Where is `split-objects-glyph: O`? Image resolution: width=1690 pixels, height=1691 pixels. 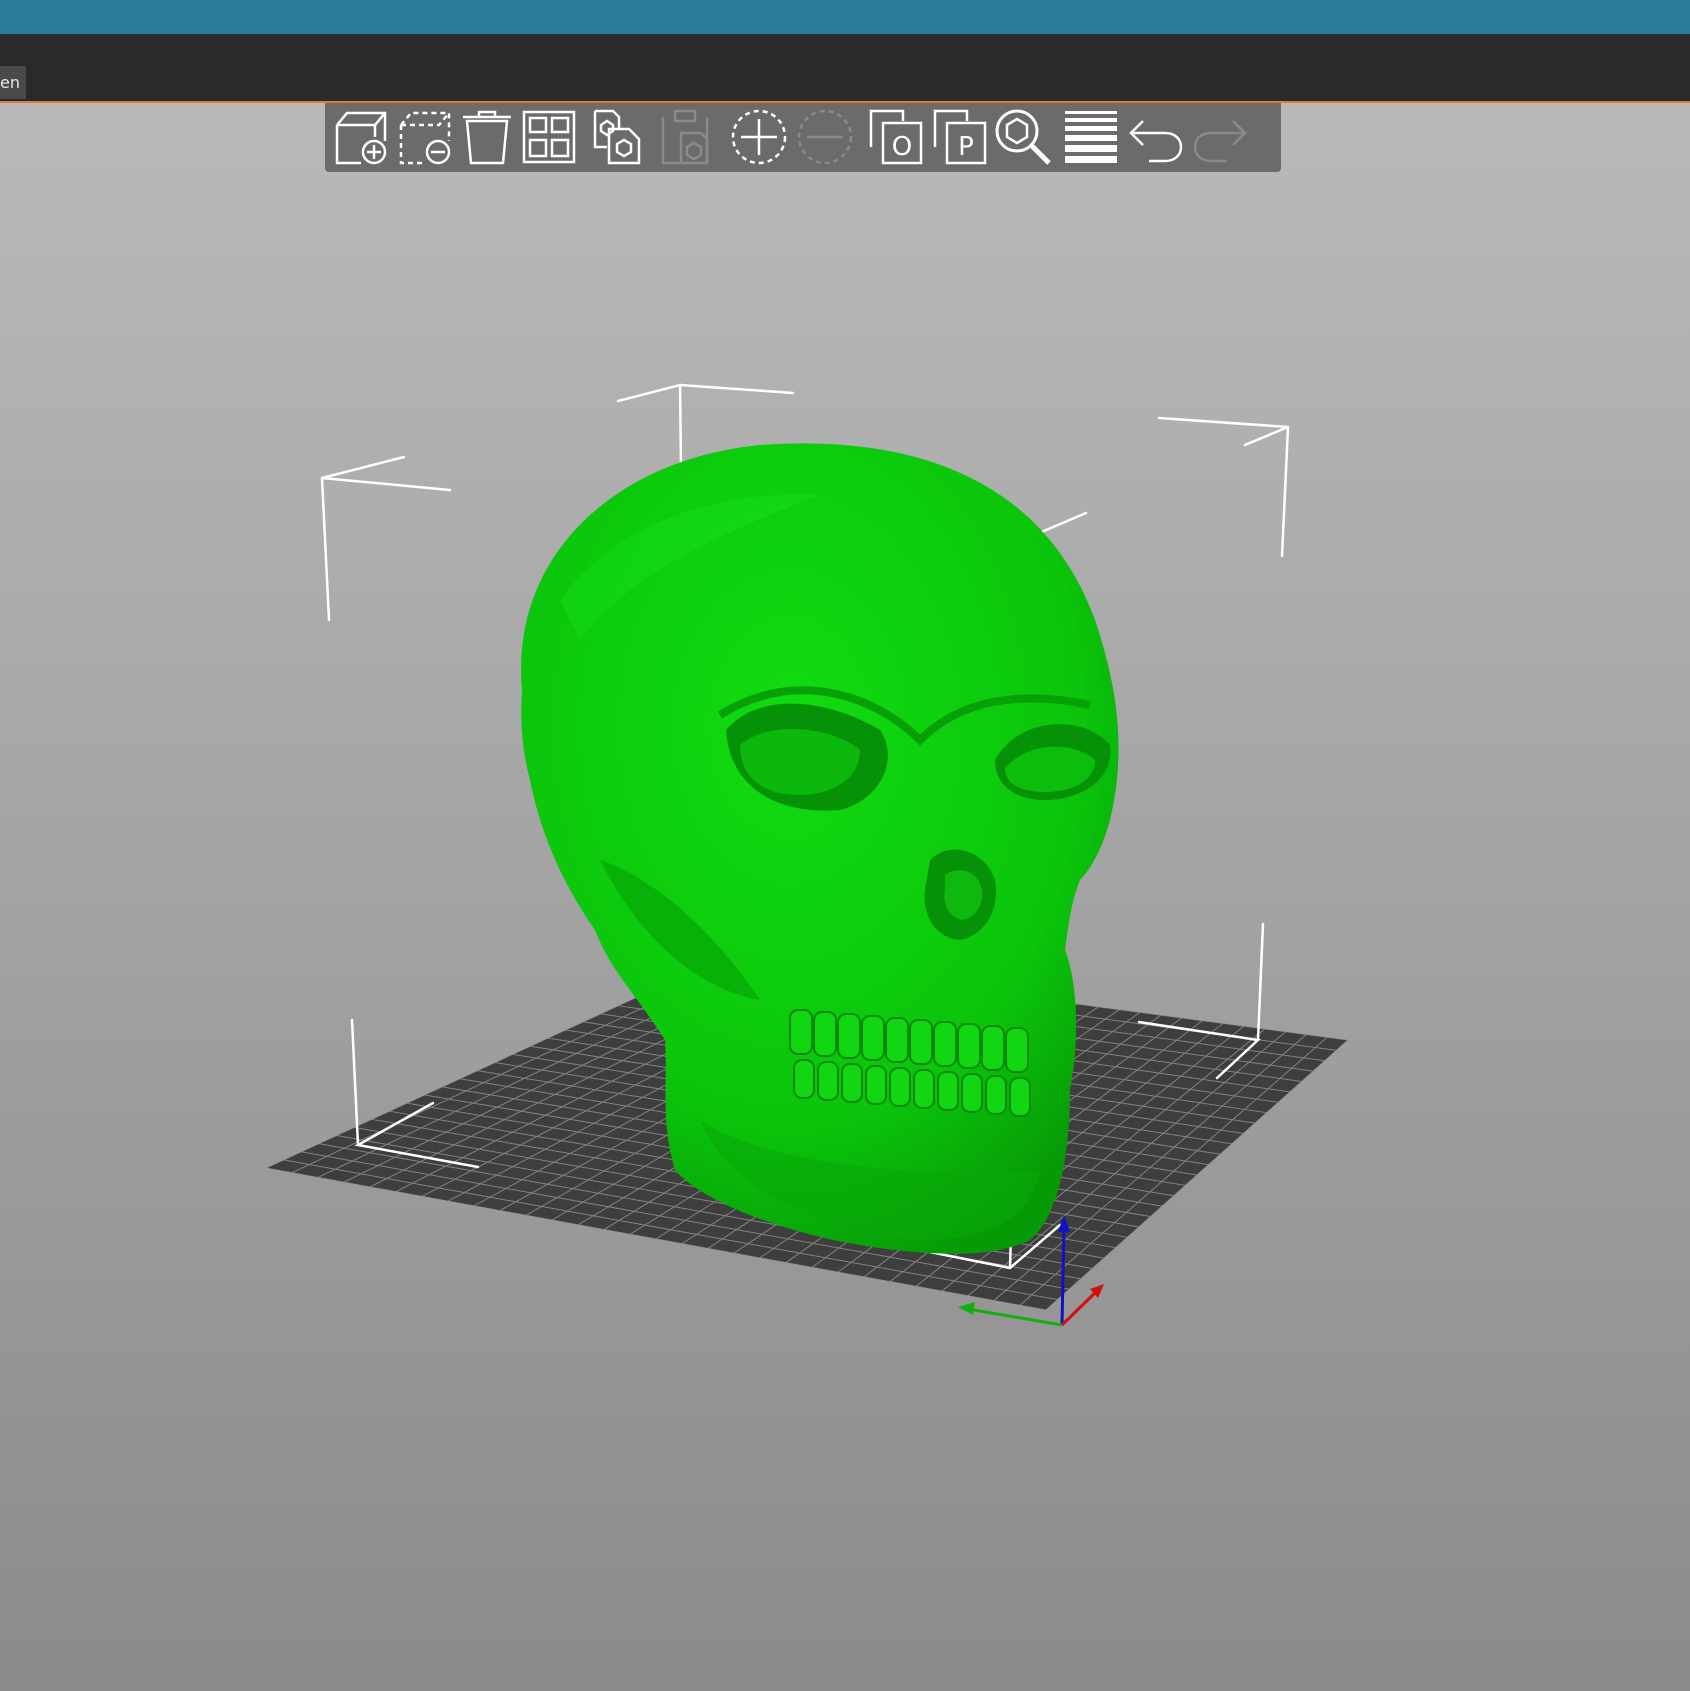
split-objects-glyph: O is located at coordinates (902, 147).